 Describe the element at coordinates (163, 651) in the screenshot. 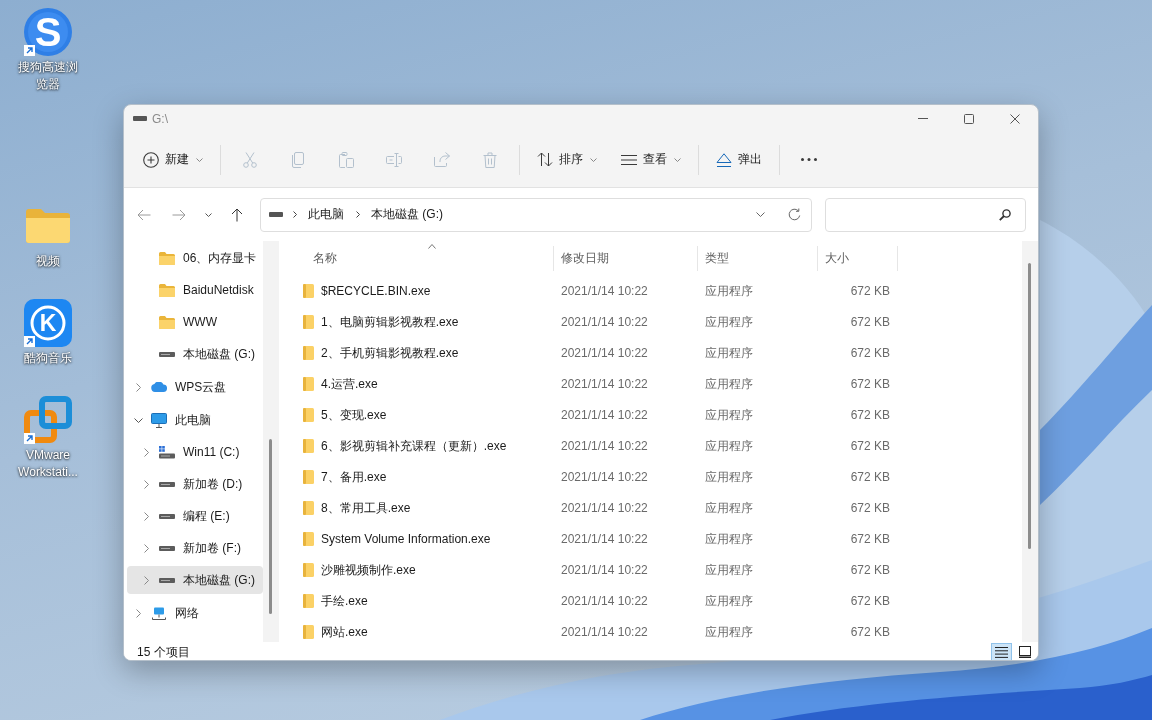

I see `item-count: 15 个项目` at that location.